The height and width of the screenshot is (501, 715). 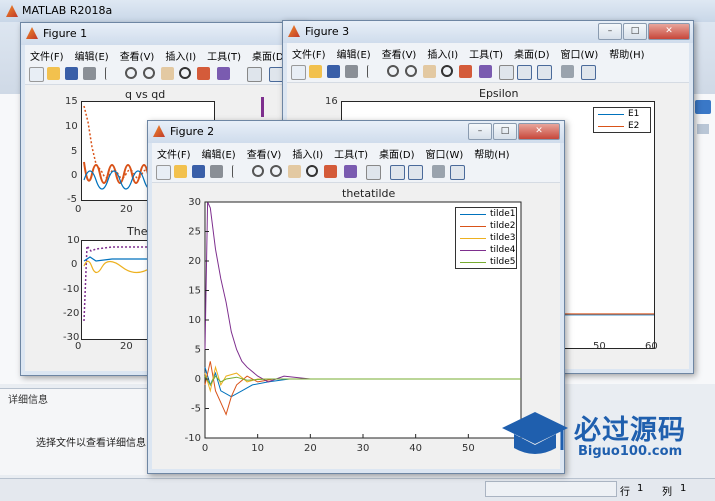 What do you see at coordinates (611, 114) in the screenshot?
I see `legend-swatch-e1` at bounding box center [611, 114].